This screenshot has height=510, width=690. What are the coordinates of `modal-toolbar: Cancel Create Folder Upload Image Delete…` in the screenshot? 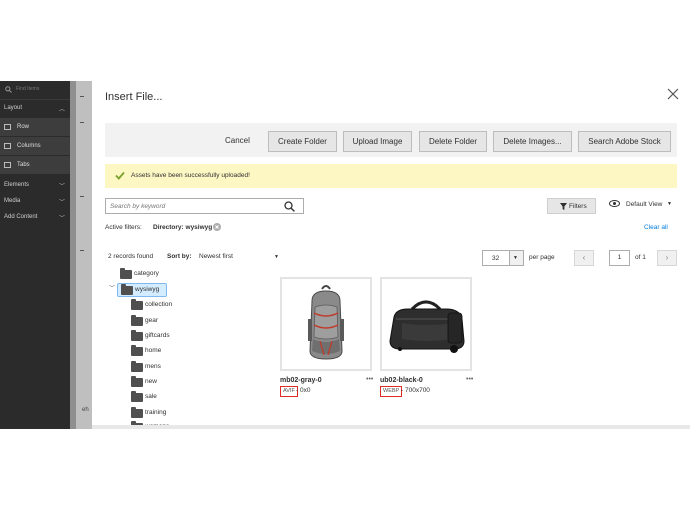 It's located at (391, 140).